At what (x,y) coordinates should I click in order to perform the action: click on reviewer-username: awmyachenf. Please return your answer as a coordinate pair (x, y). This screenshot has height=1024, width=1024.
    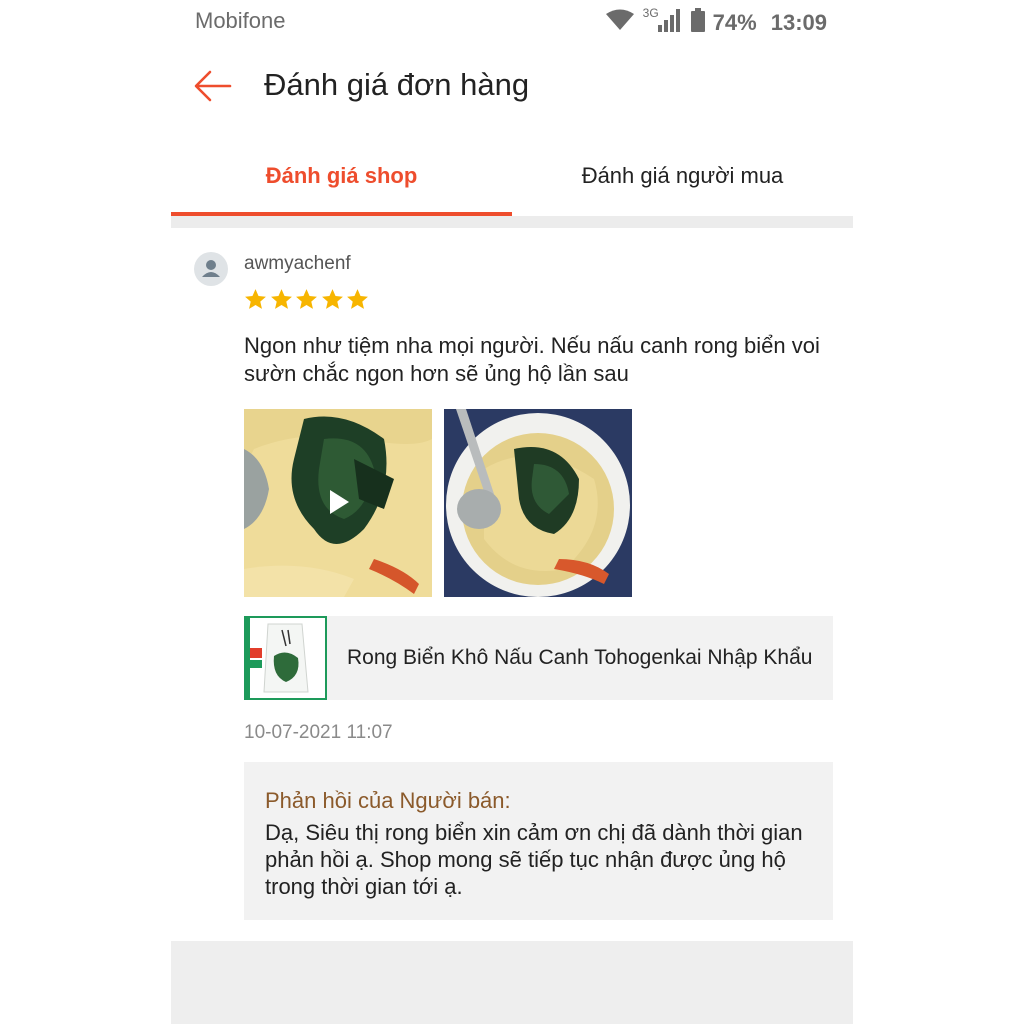
    Looking at the image, I should click on (297, 263).